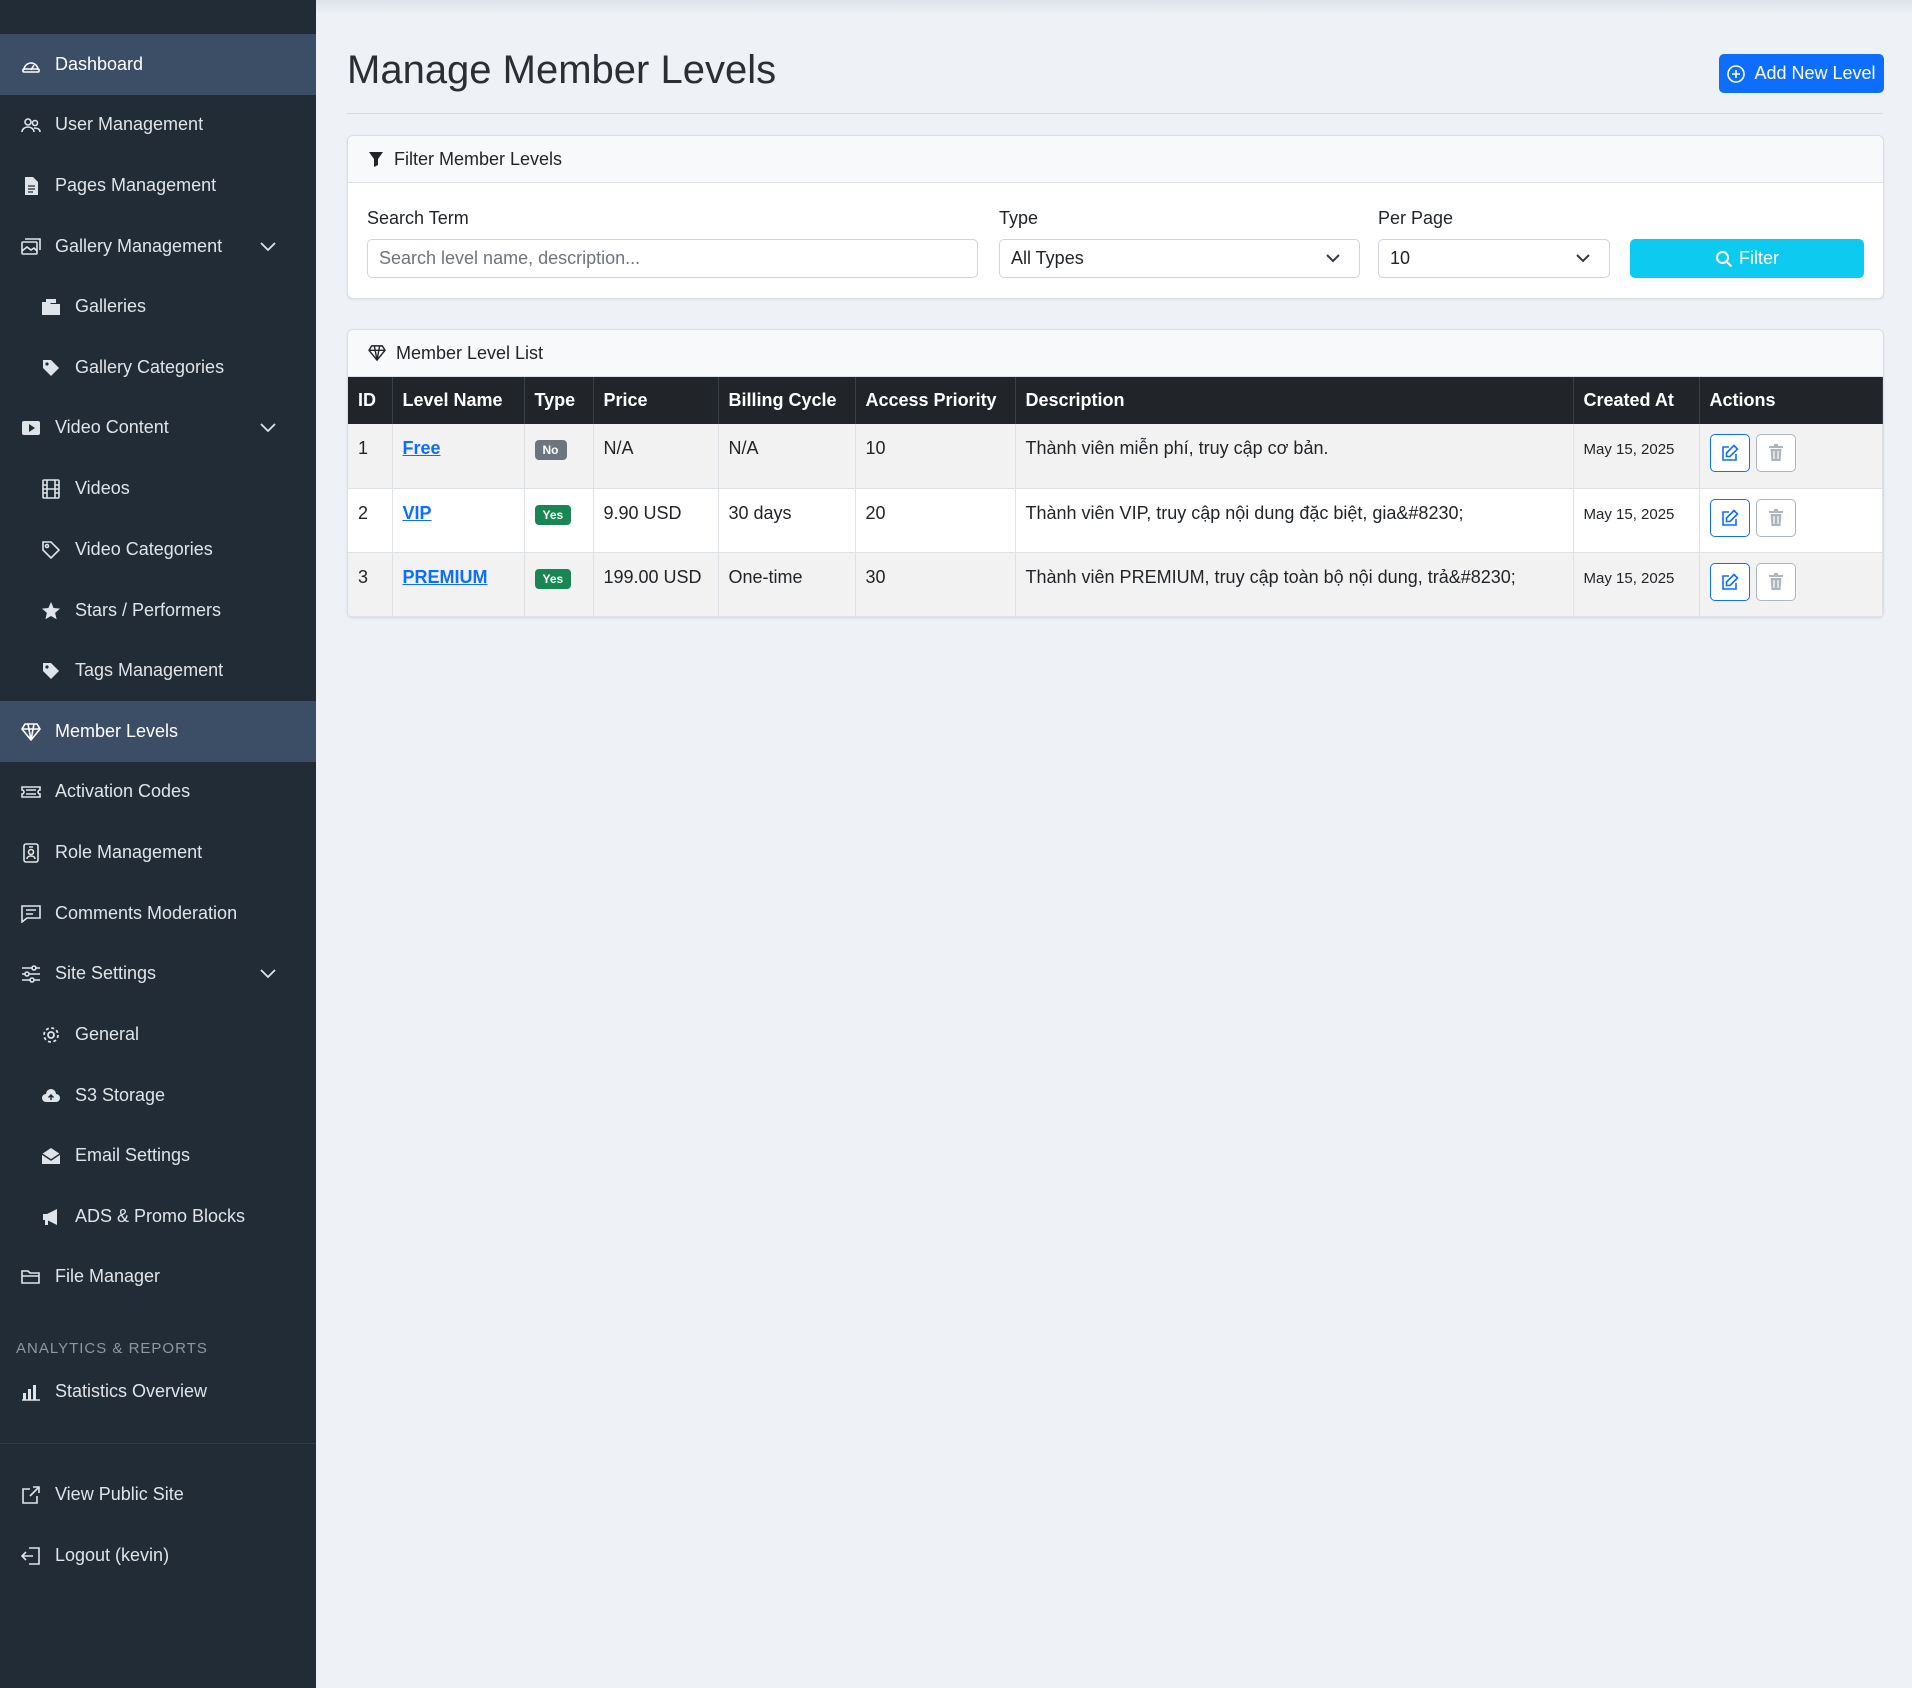 The image size is (1912, 1688). I want to click on col-price: Price, so click(656, 400).